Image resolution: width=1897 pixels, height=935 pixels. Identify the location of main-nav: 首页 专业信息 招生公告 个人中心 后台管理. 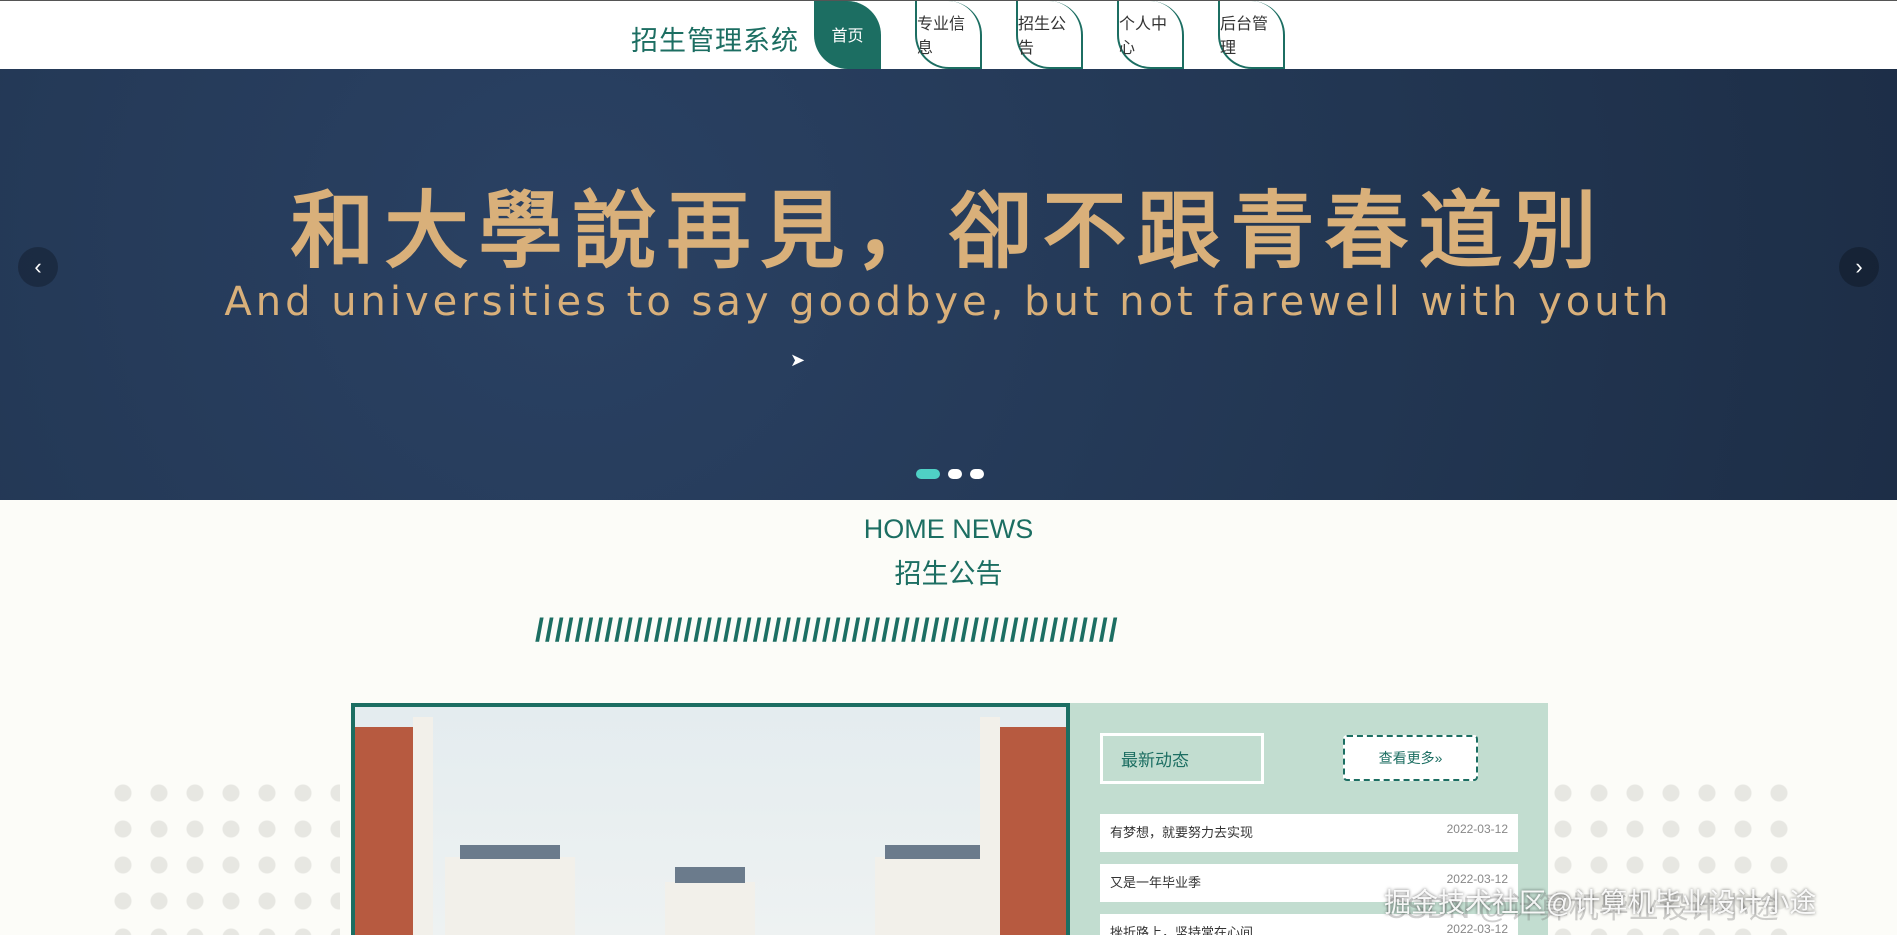
(1066, 35).